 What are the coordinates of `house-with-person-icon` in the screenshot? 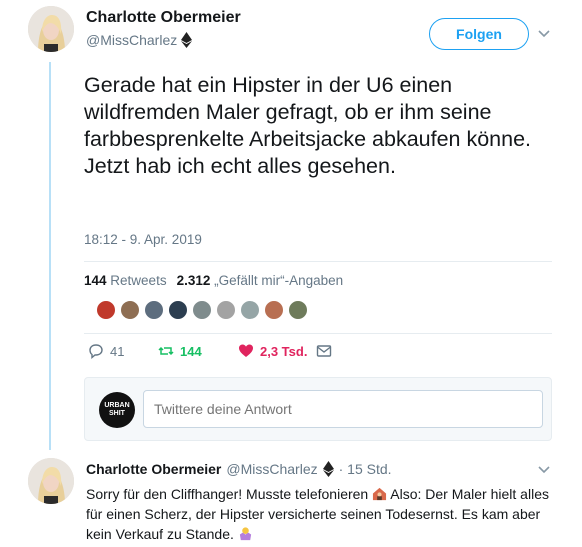 It's located at (380, 494).